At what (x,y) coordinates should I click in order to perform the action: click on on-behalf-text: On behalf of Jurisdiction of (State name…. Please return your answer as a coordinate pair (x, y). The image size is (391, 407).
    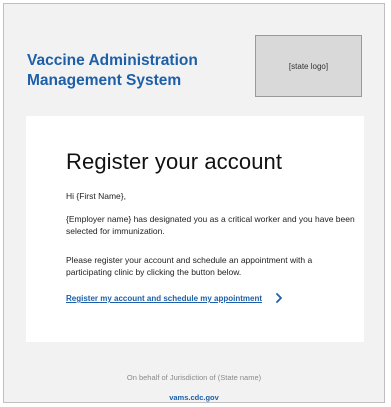
    Looking at the image, I should click on (194, 377).